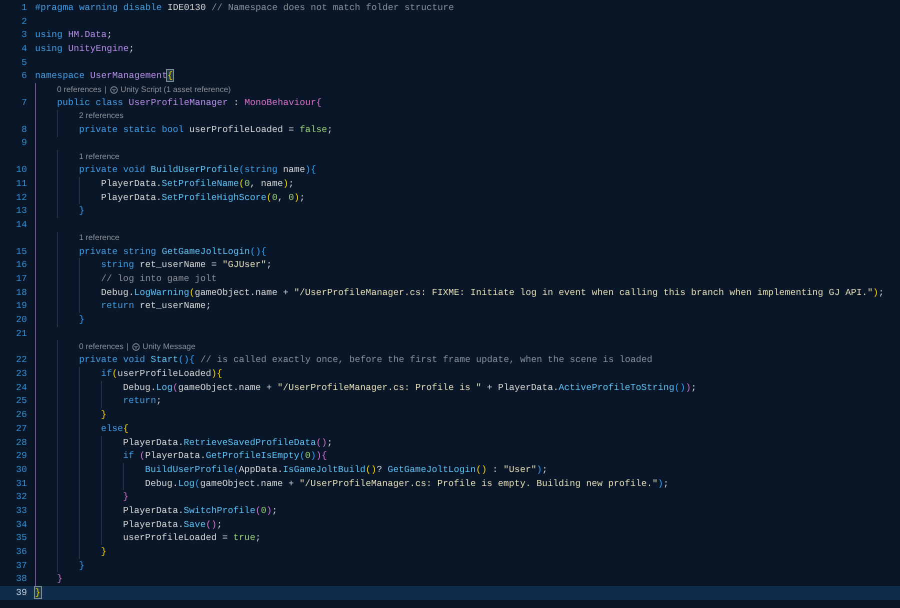 The height and width of the screenshot is (608, 900). What do you see at coordinates (73, 35) in the screenshot?
I see `code-line: using HM.Data;` at bounding box center [73, 35].